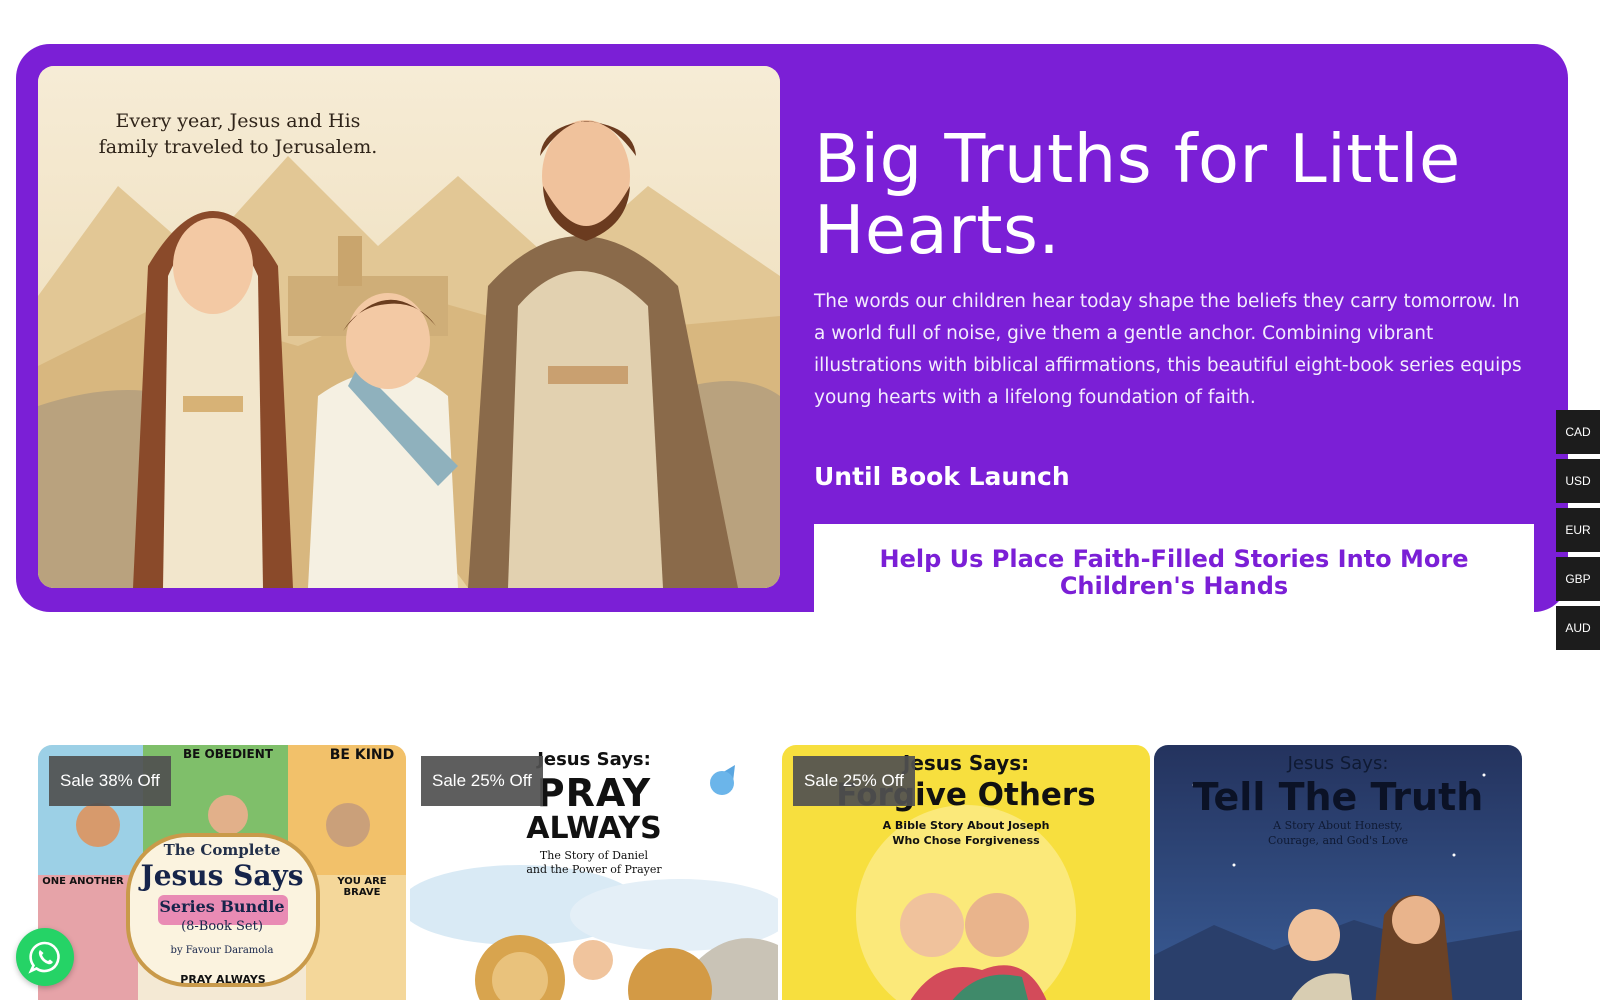 This screenshot has width=1600, height=1000. What do you see at coordinates (1578, 579) in the screenshot?
I see `currency-gbp-button: GBP` at bounding box center [1578, 579].